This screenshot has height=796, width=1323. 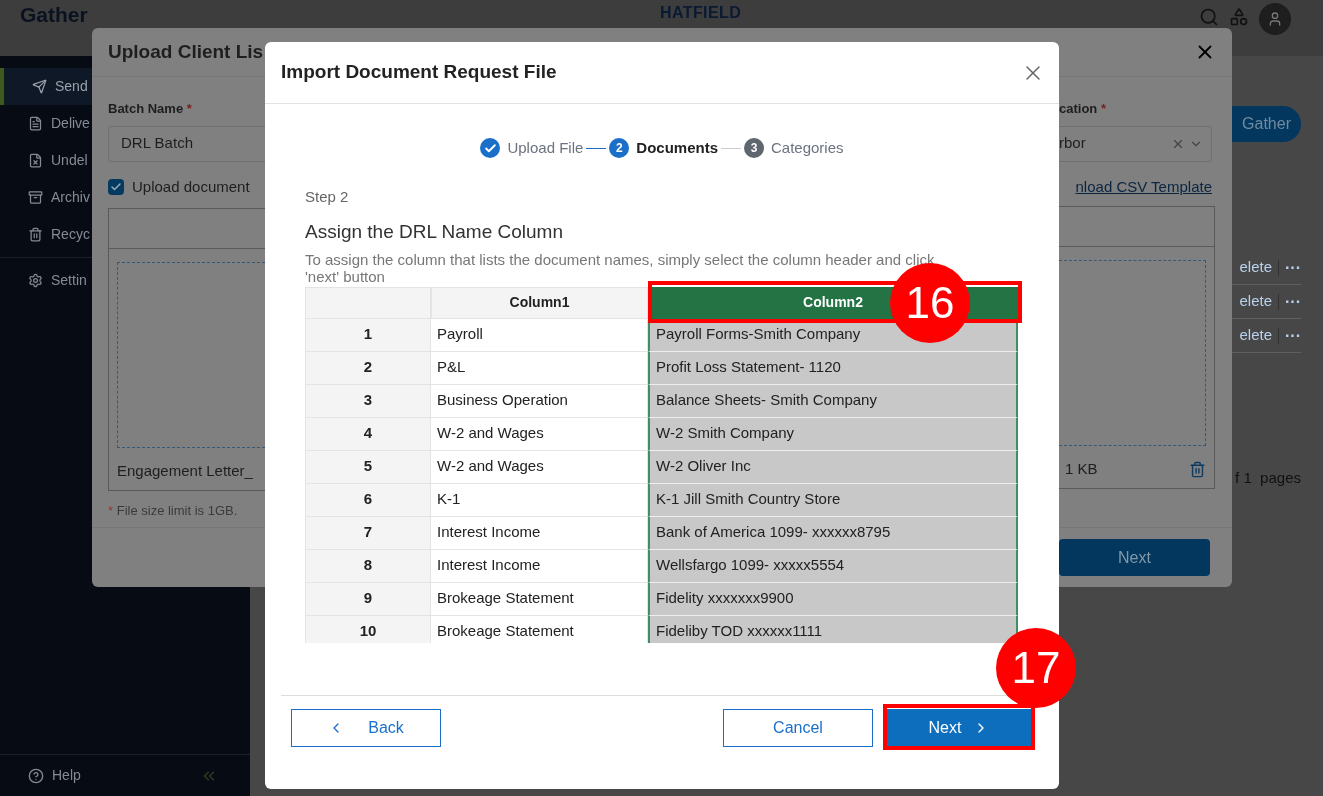 What do you see at coordinates (833, 467) in the screenshot?
I see `table-cell: W-2 Oliver Inc` at bounding box center [833, 467].